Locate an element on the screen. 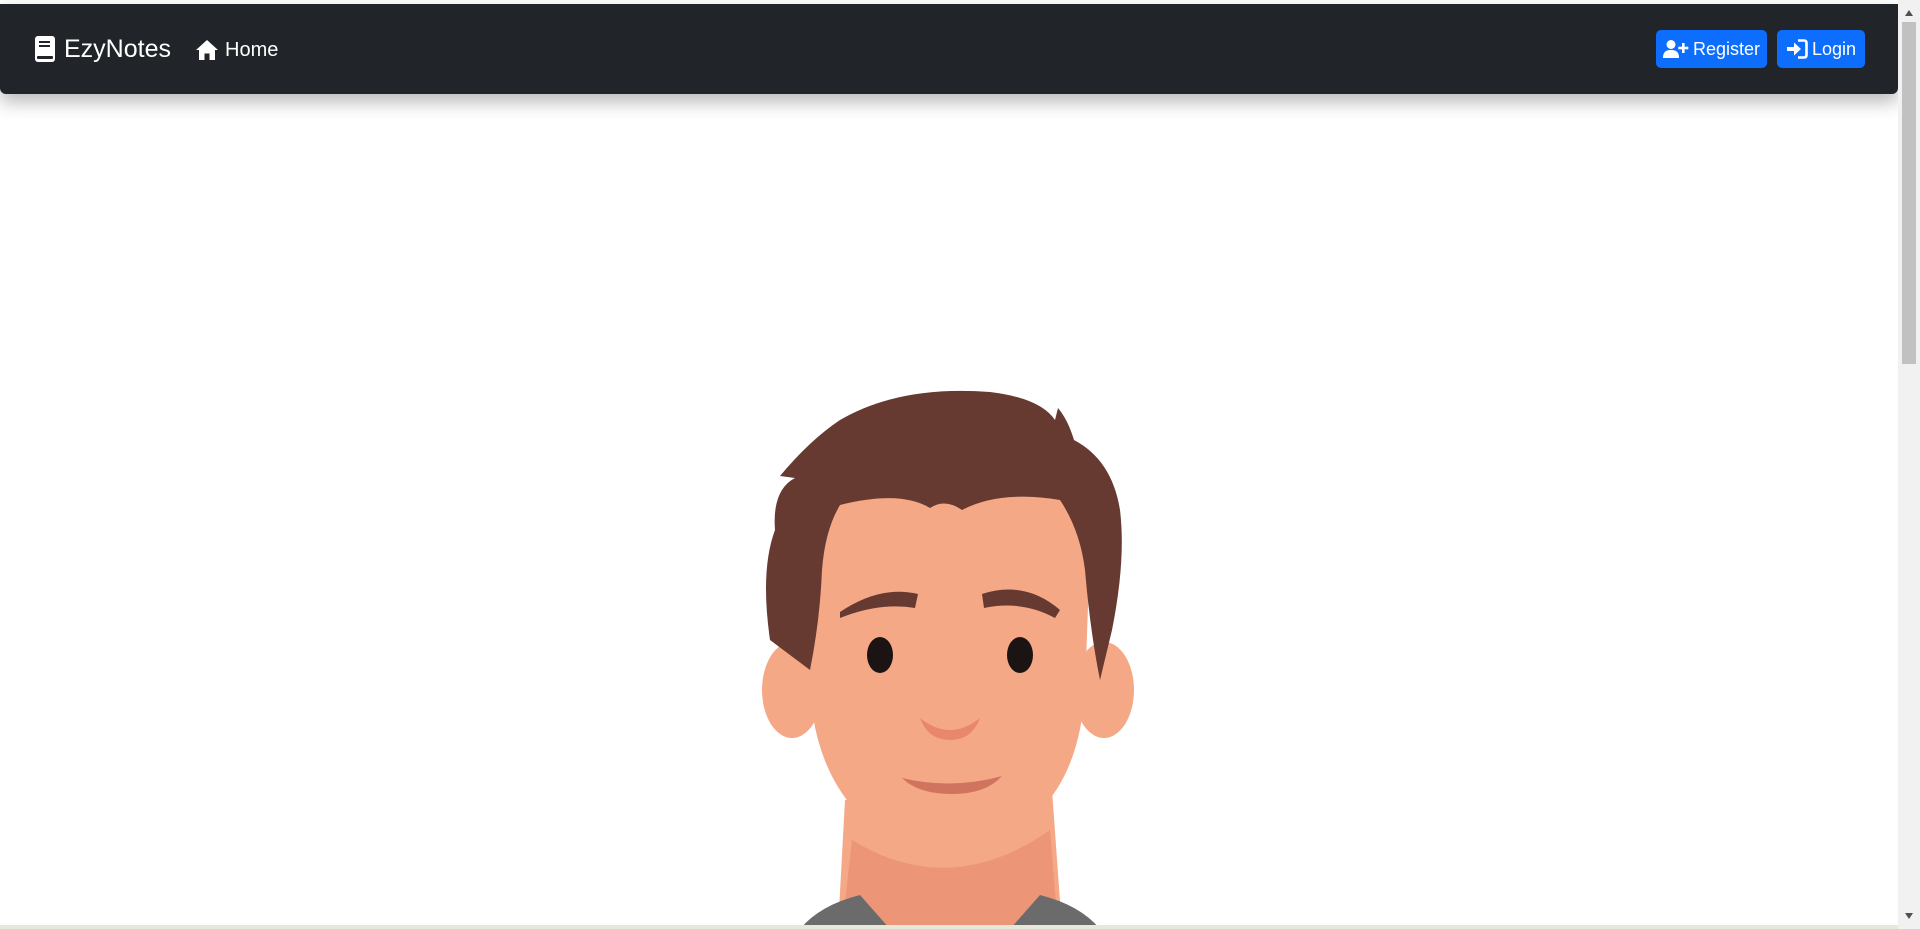 The image size is (1920, 929). vertical-scrollbar is located at coordinates (1909, 464).